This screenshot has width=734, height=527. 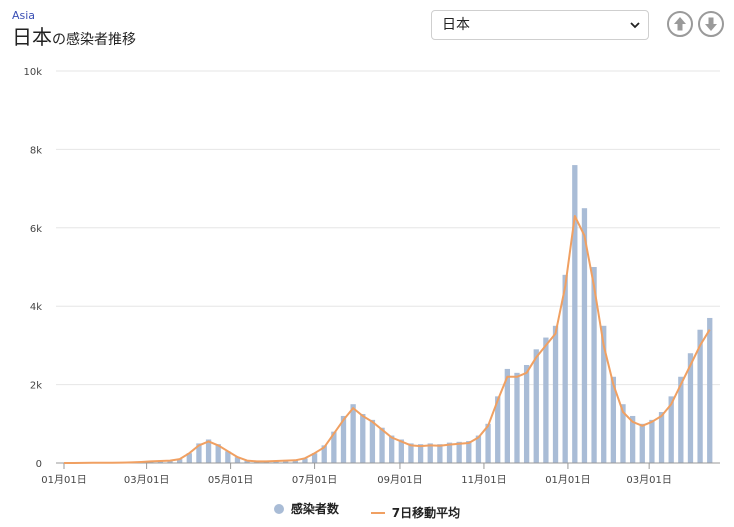 I want to click on legend-label-moving-average: 7日移動平均, so click(x=426, y=513).